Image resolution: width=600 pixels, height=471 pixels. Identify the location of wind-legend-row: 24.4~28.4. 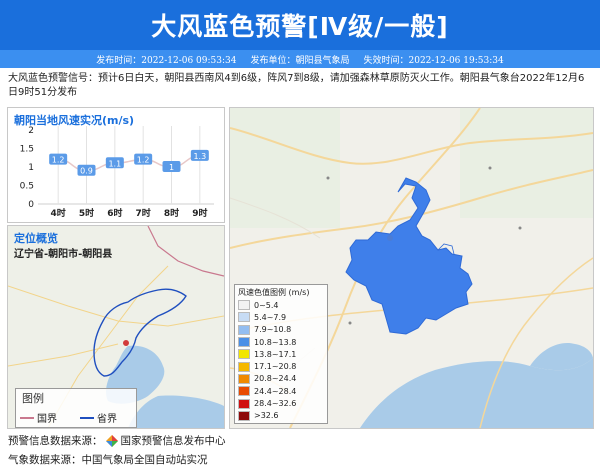
(281, 391).